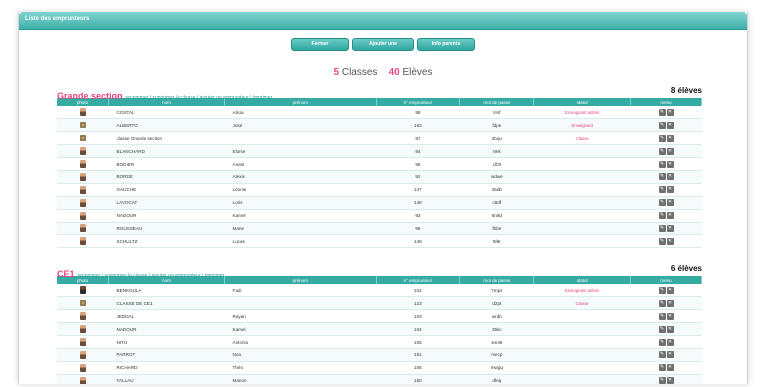  Describe the element at coordinates (300, 125) in the screenshot. I see `first-name-cell: José` at that location.